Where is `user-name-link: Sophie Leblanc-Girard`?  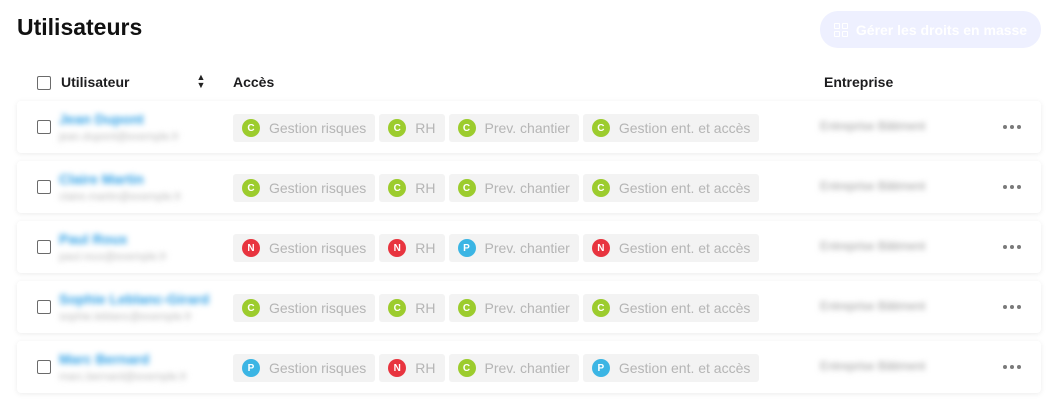 user-name-link: Sophie Leblanc-Girard is located at coordinates (144, 299).